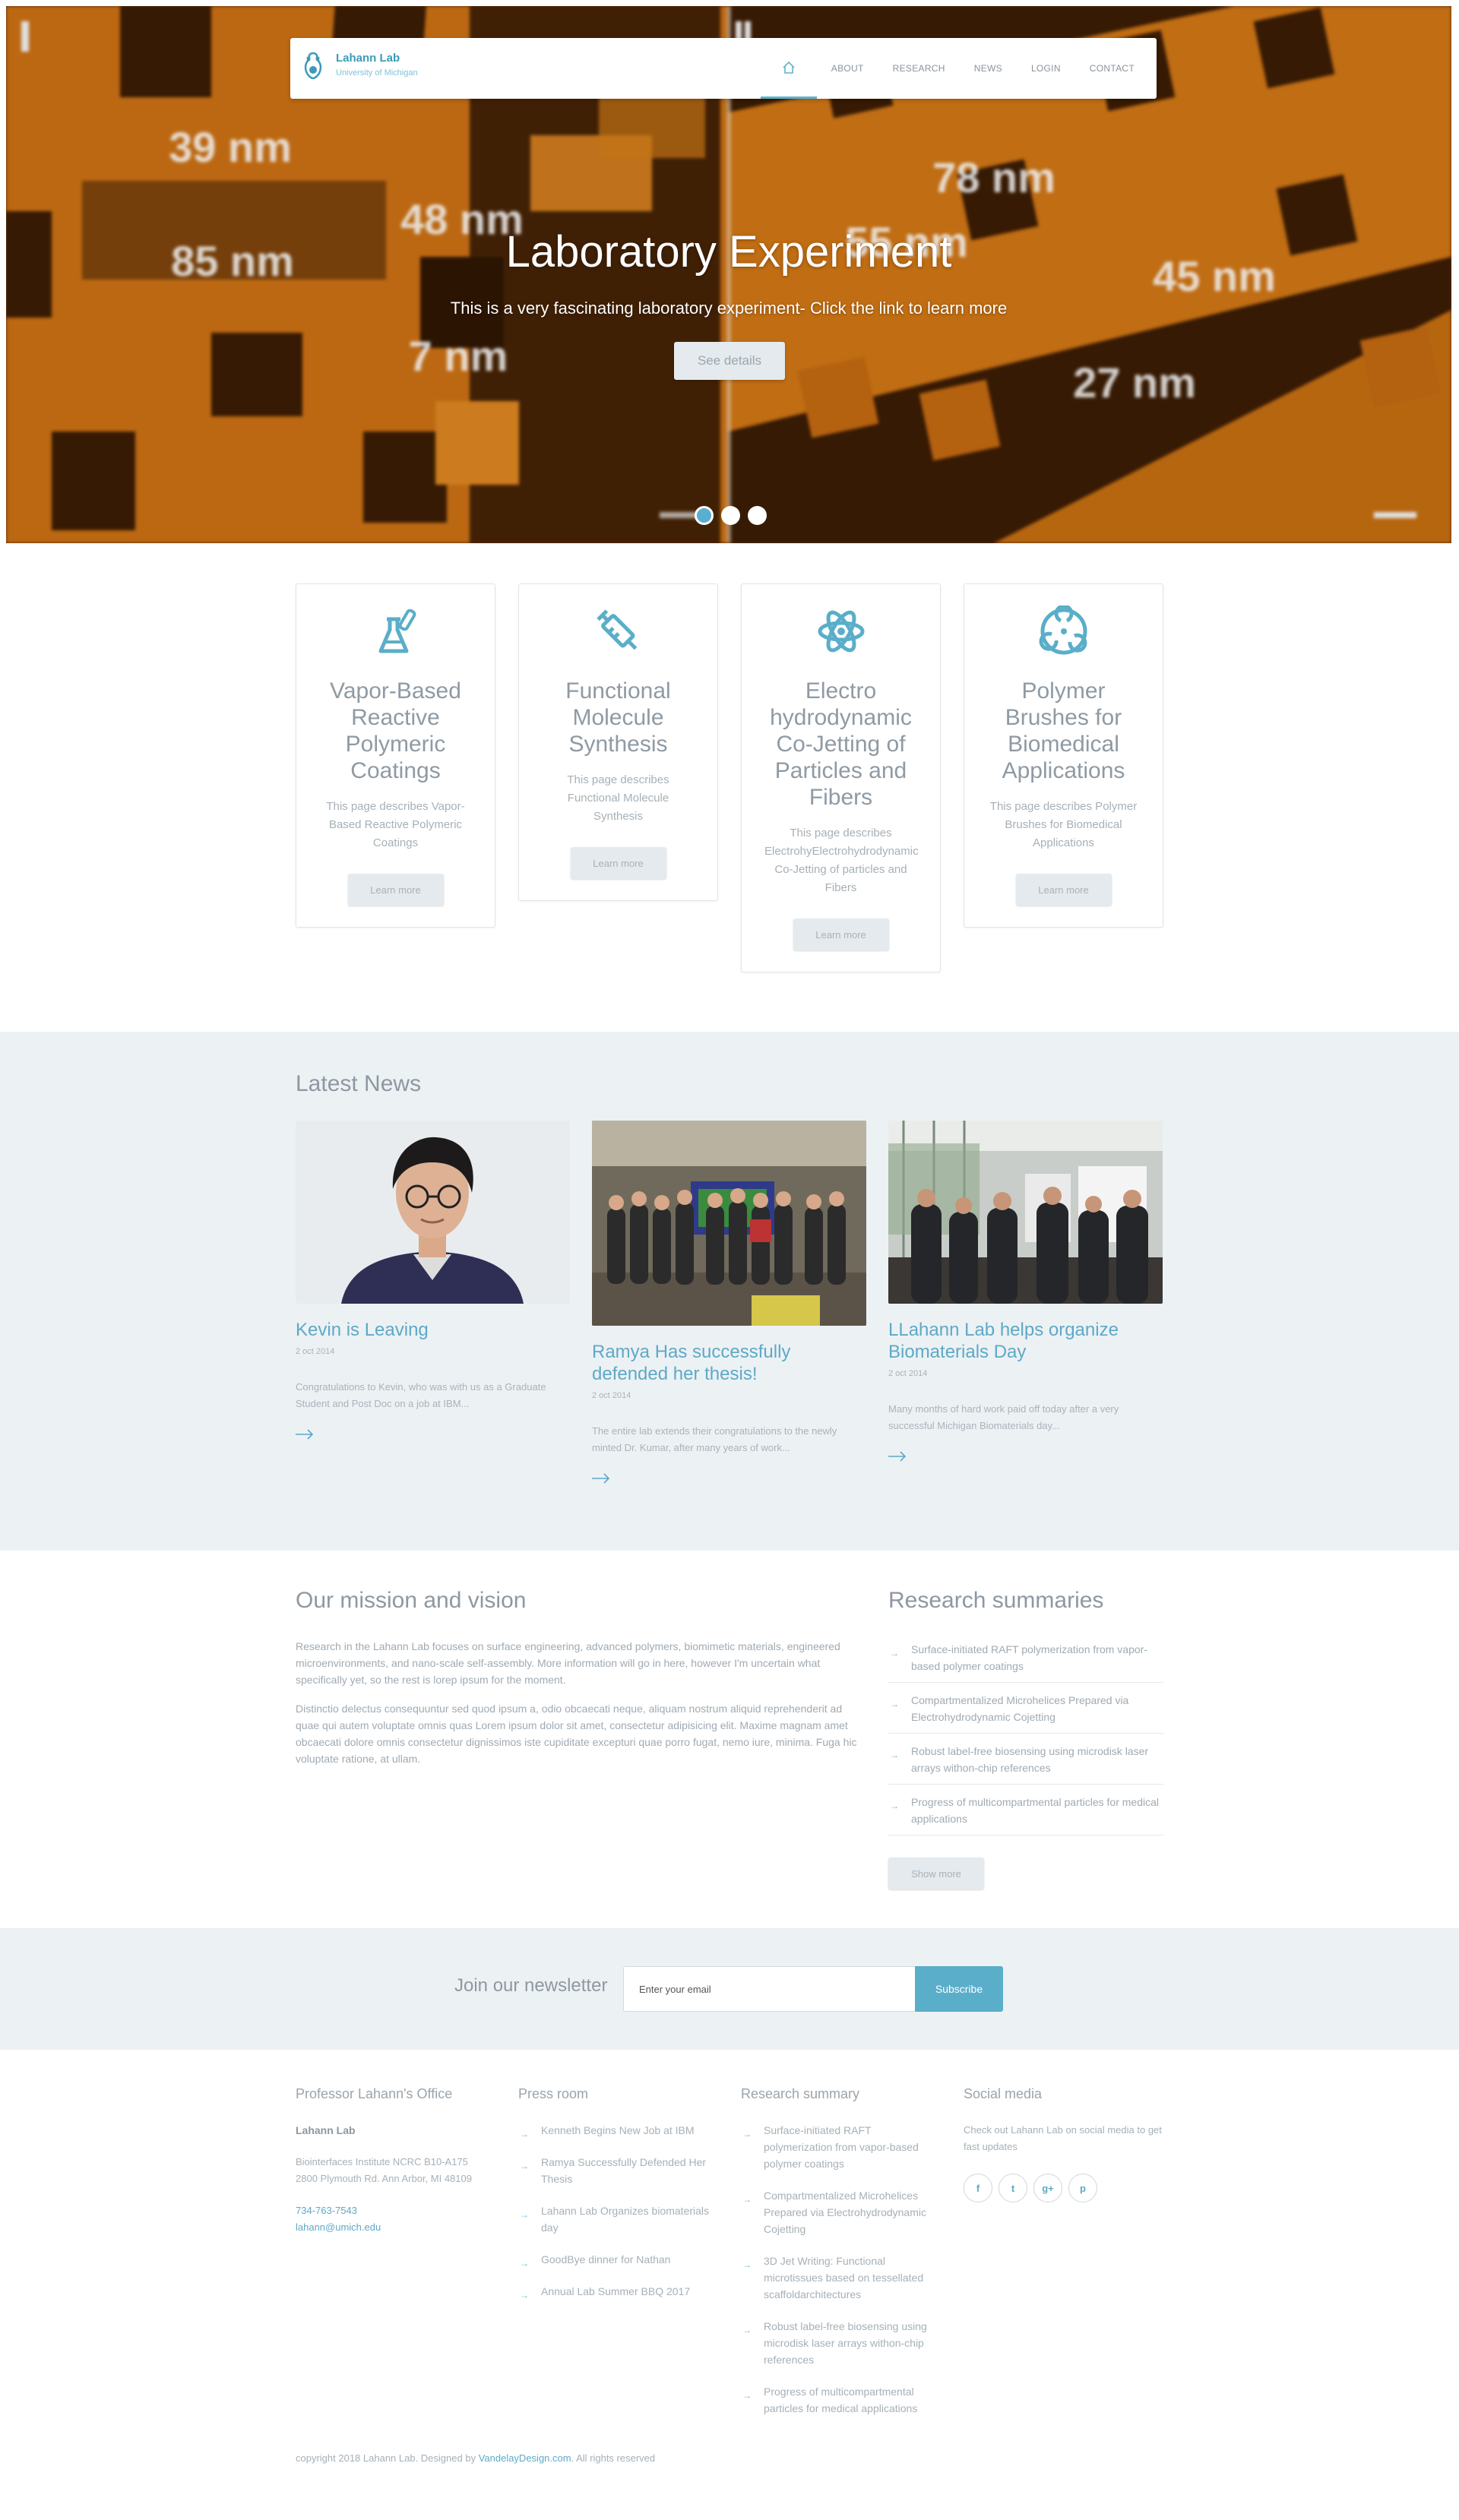  What do you see at coordinates (978, 2188) in the screenshot?
I see `facebook-icon: f` at bounding box center [978, 2188].